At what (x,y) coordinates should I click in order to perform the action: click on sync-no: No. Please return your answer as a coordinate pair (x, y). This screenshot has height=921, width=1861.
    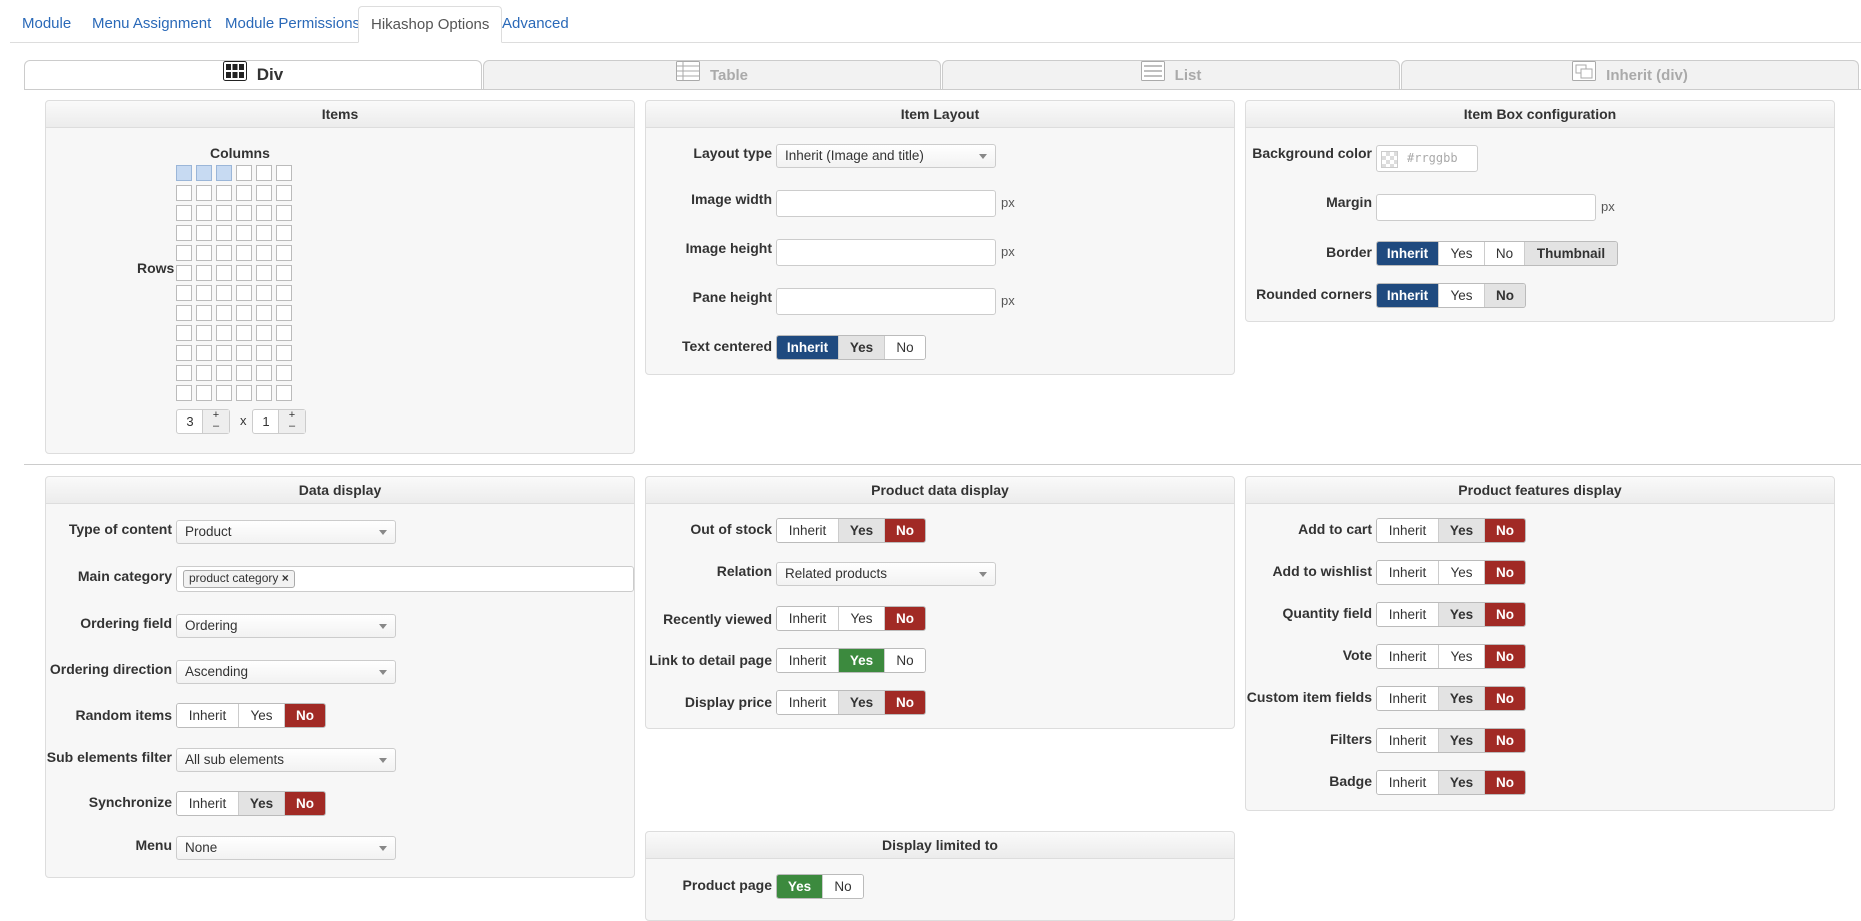
    Looking at the image, I should click on (305, 803).